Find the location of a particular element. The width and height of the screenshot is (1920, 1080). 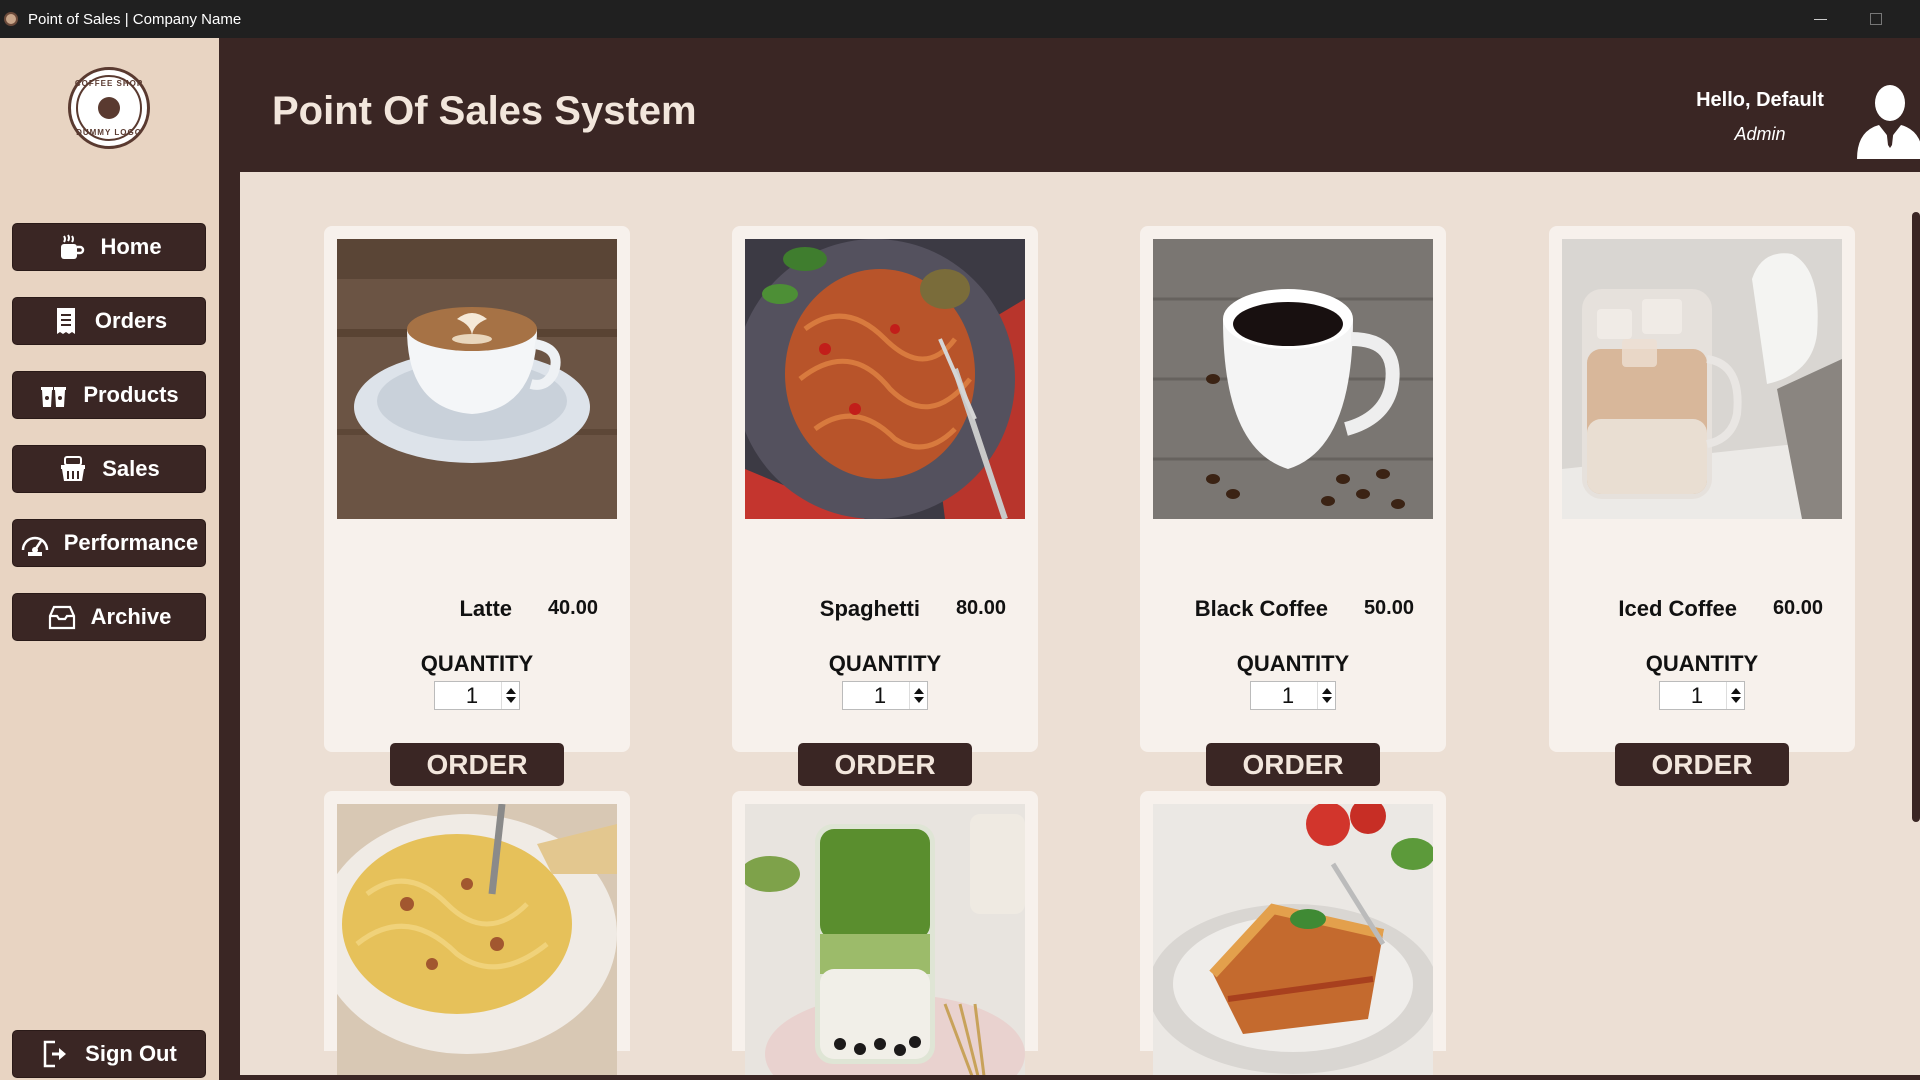

lasagna-image is located at coordinates (1293, 939).